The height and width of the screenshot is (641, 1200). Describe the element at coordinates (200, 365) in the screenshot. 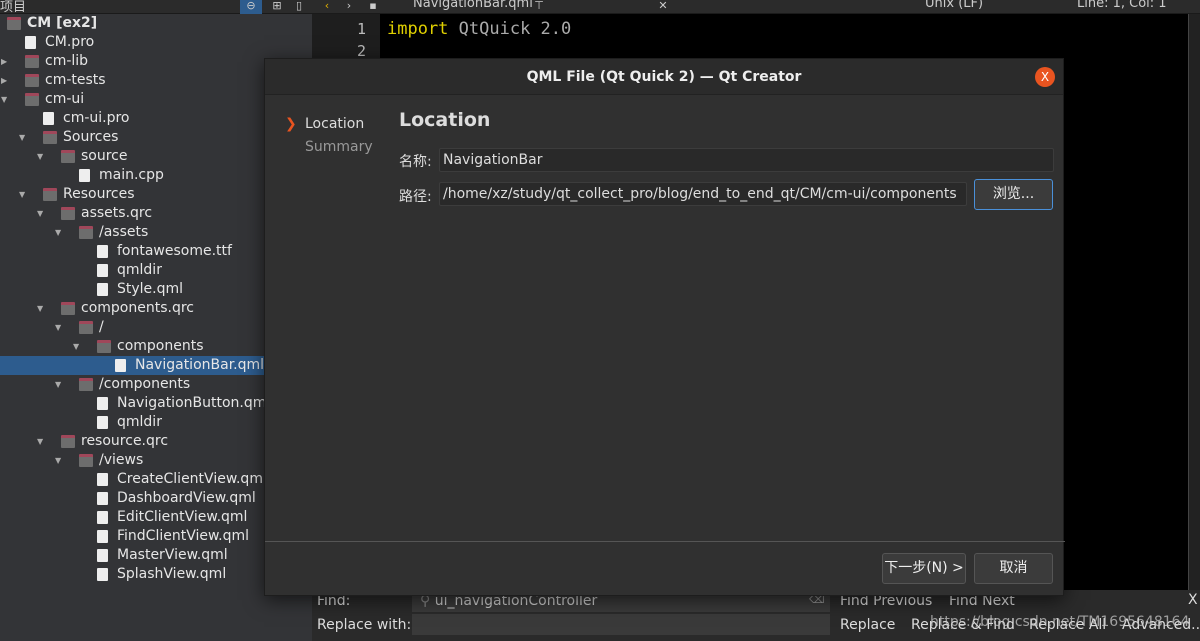

I see `tree-item-label: NavigationBar.qml` at that location.